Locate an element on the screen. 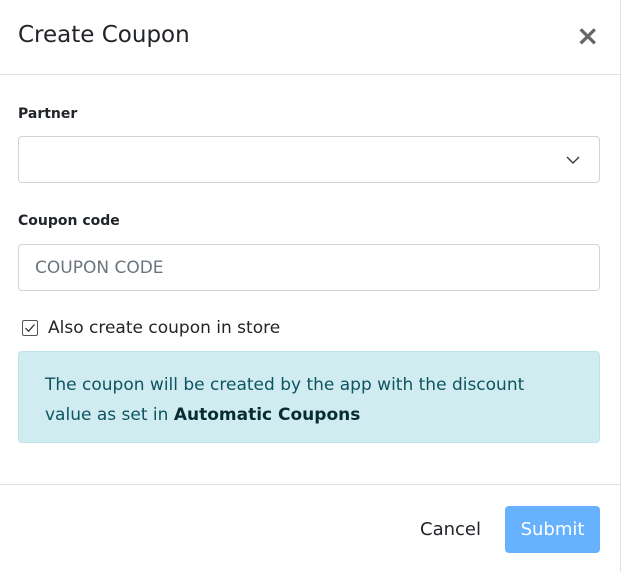  partner-select is located at coordinates (309, 159).